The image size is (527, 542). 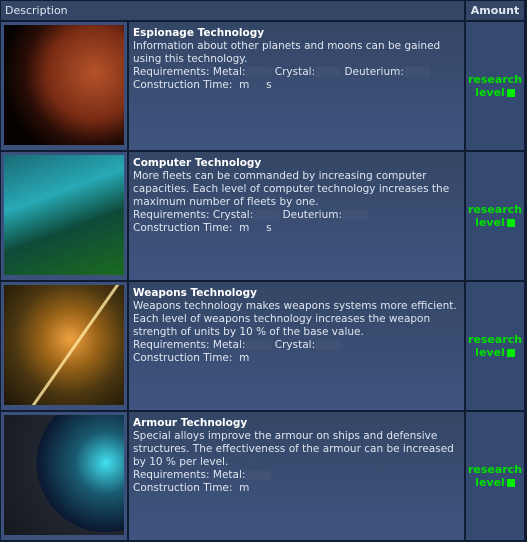 I want to click on item-requirements: Requirements: Metal: Crystal:, so click(x=296, y=345).